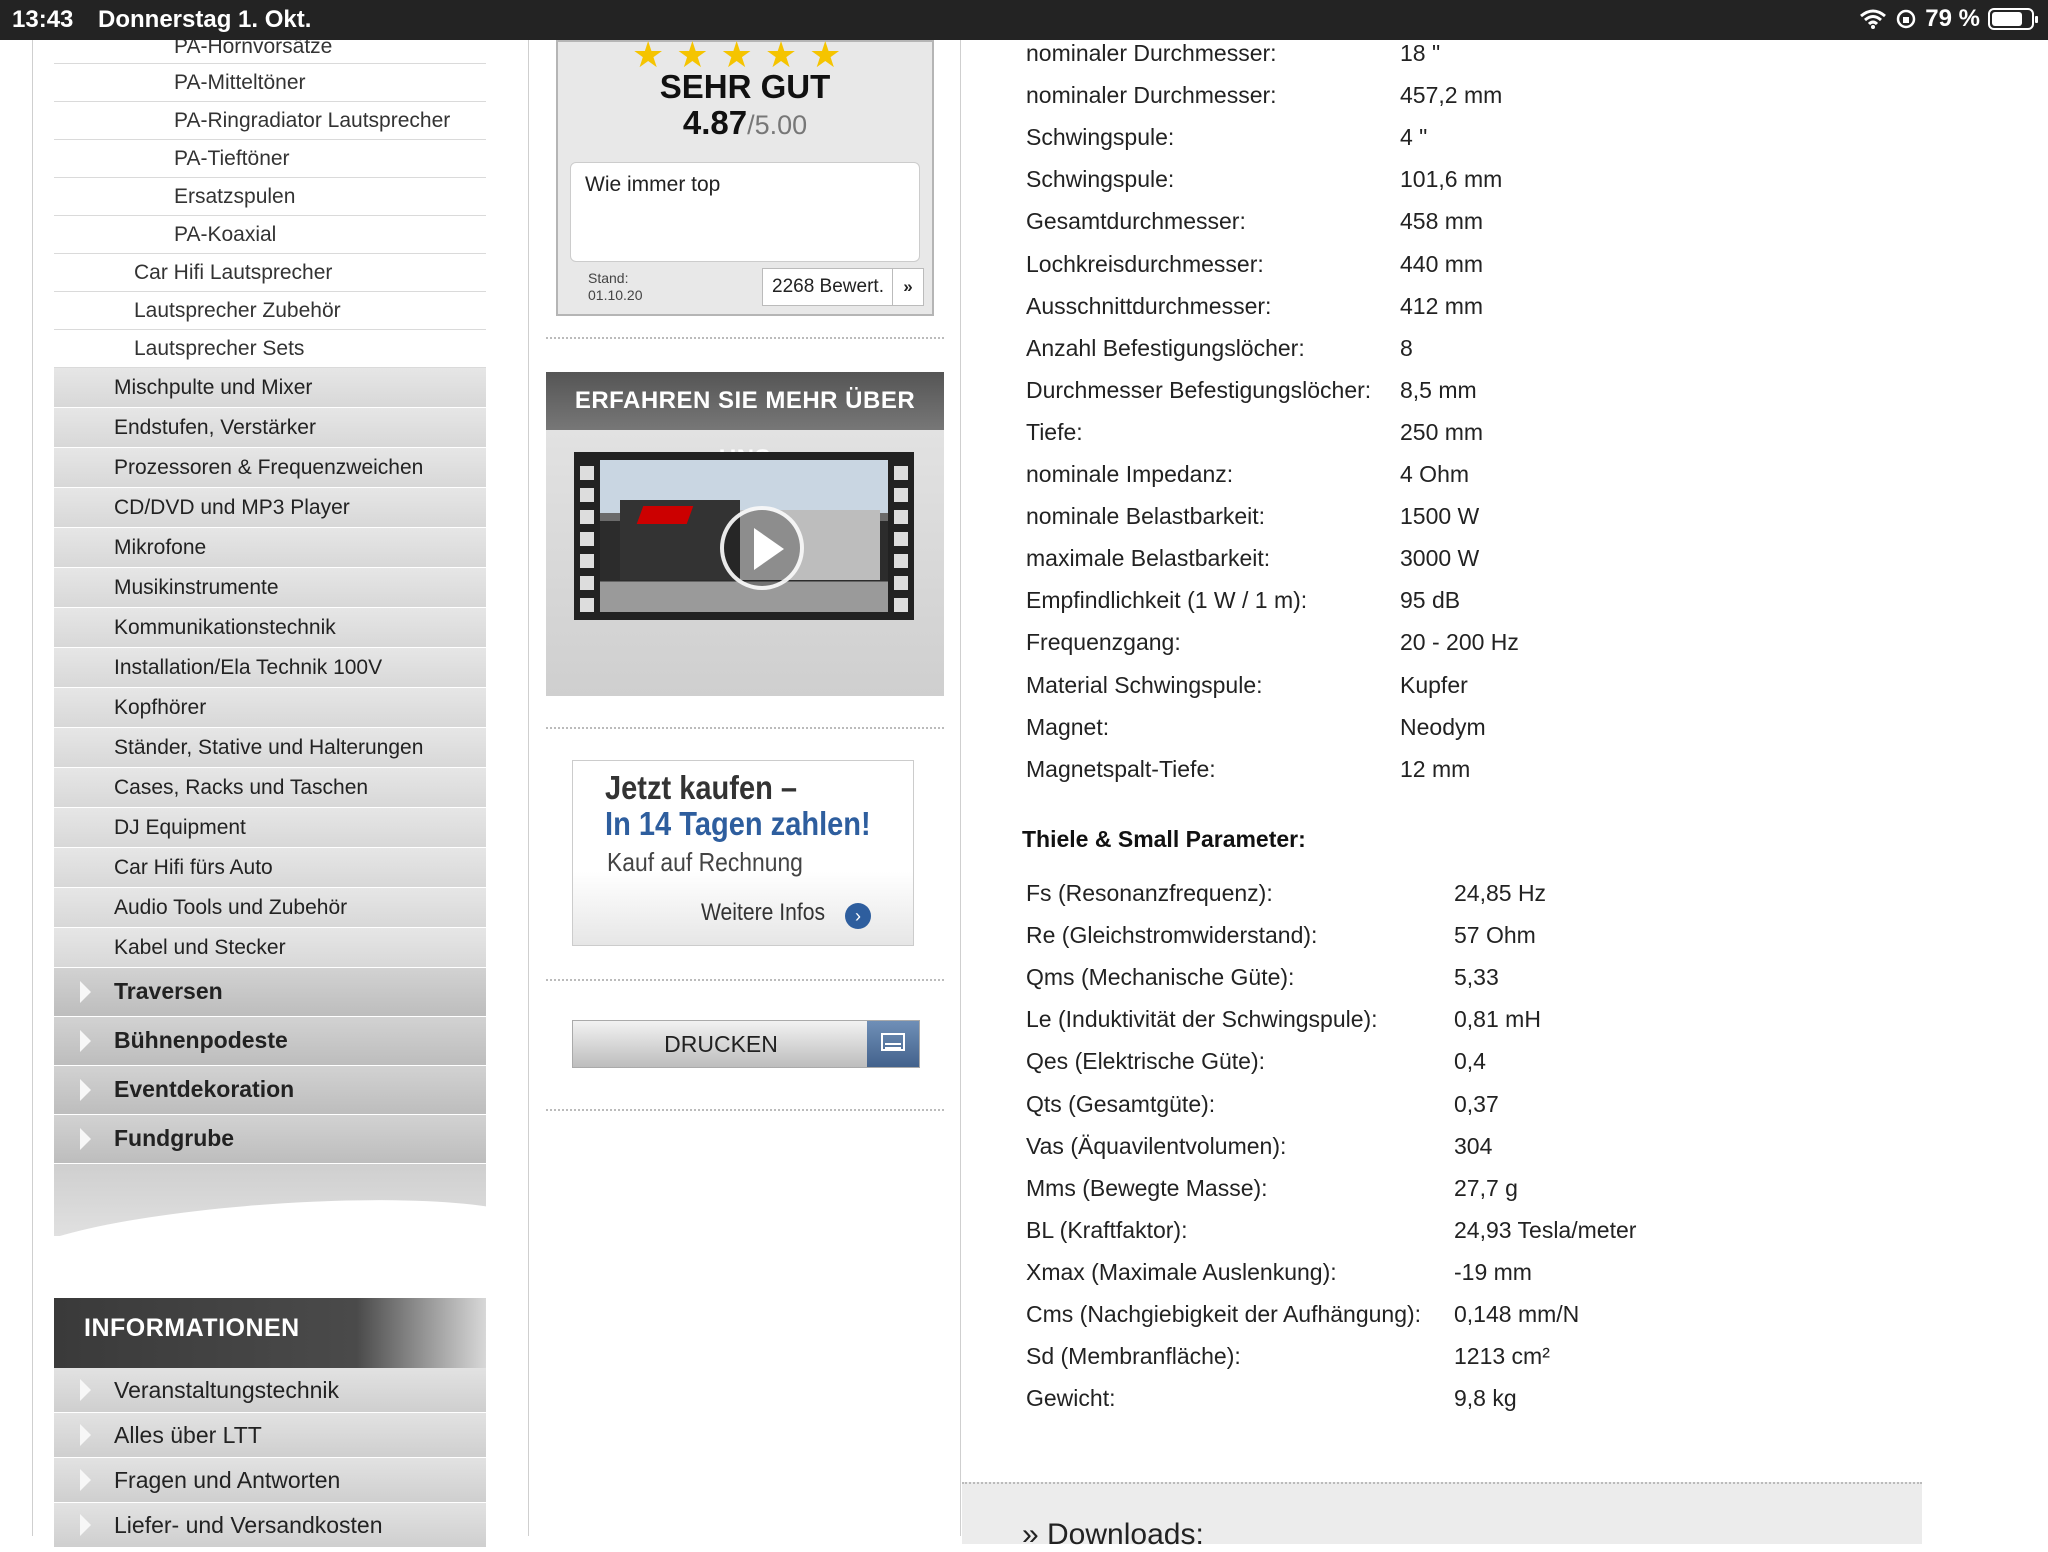 This screenshot has width=2048, height=1552. What do you see at coordinates (1202, 1019) in the screenshot?
I see `ts-key: Le (Induktivität der Schwingspule):` at bounding box center [1202, 1019].